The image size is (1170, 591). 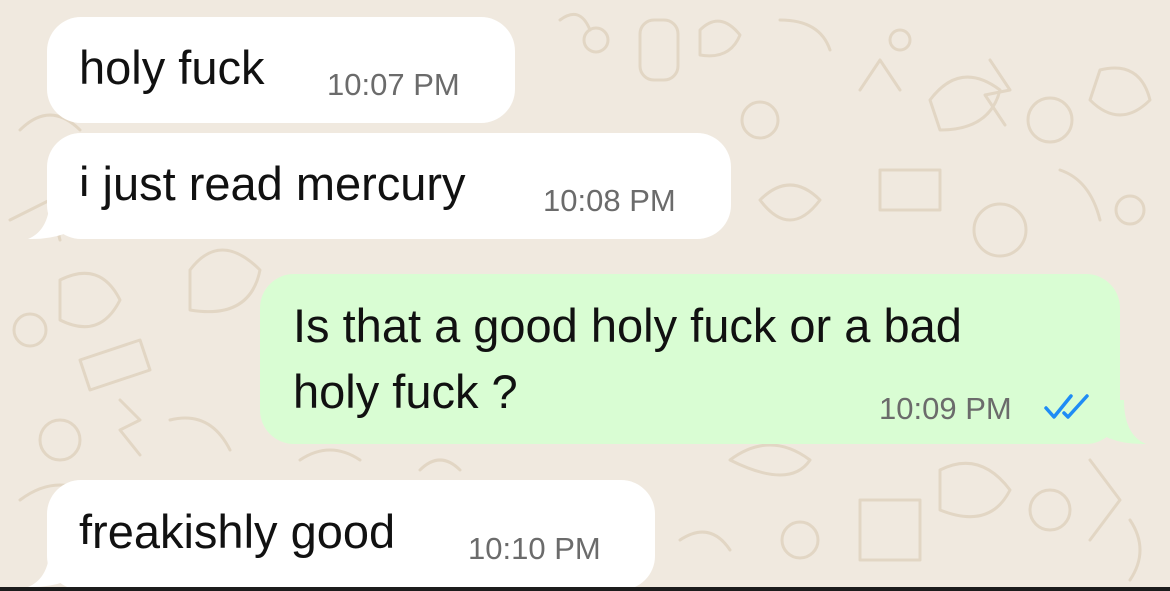 What do you see at coordinates (585, 589) in the screenshot?
I see `bottom-divider` at bounding box center [585, 589].